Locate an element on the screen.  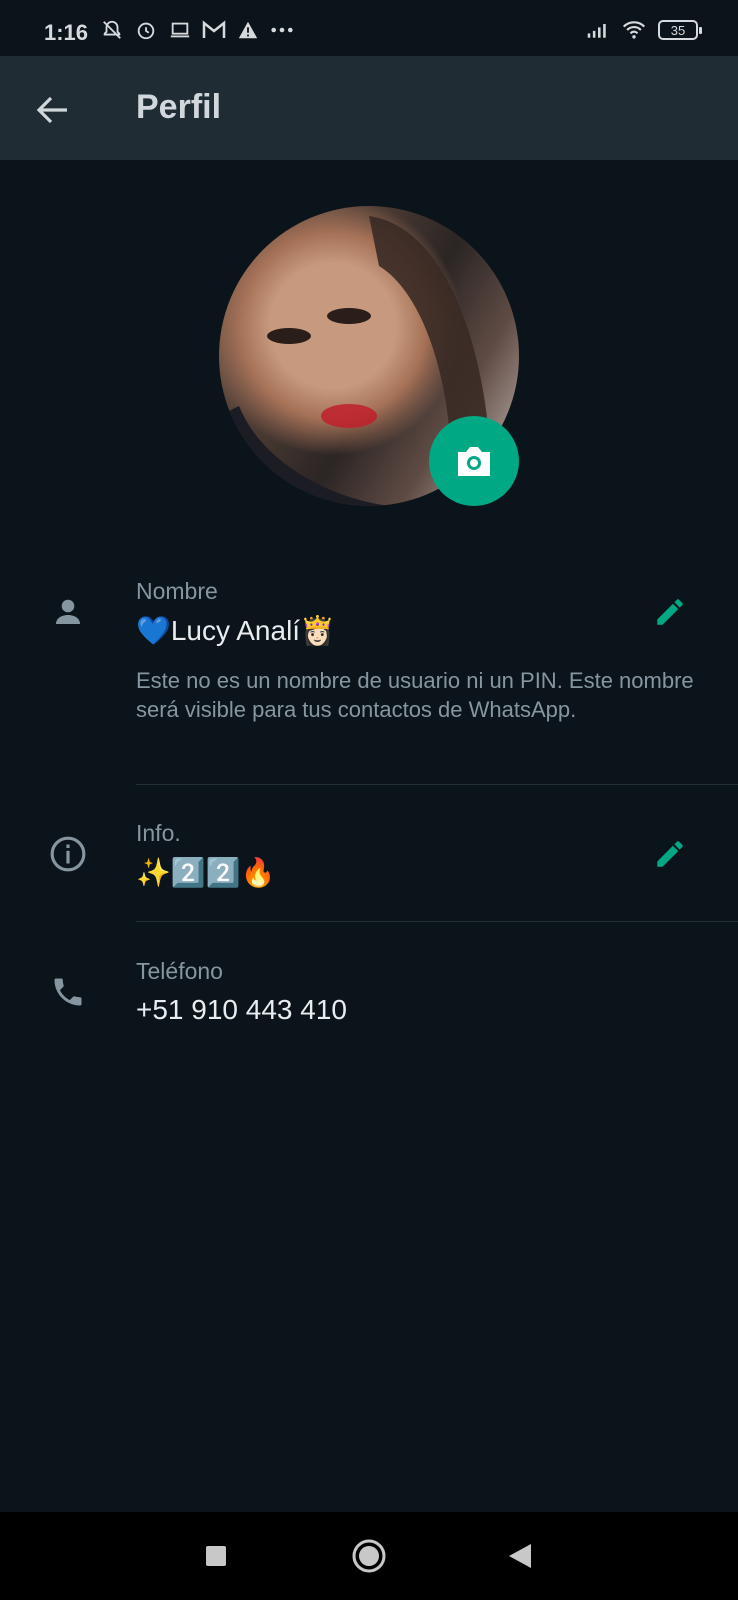
laptop-icon is located at coordinates (180, 30).